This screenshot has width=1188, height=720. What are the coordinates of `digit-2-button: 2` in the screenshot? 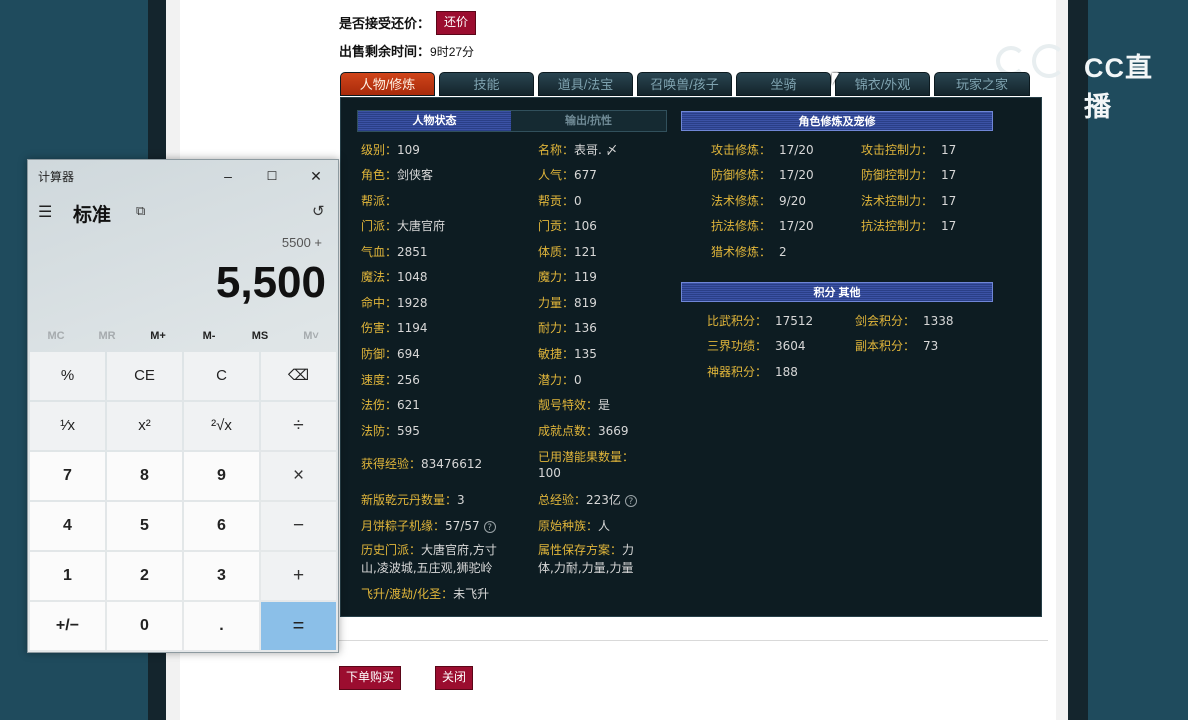 It's located at (144, 576).